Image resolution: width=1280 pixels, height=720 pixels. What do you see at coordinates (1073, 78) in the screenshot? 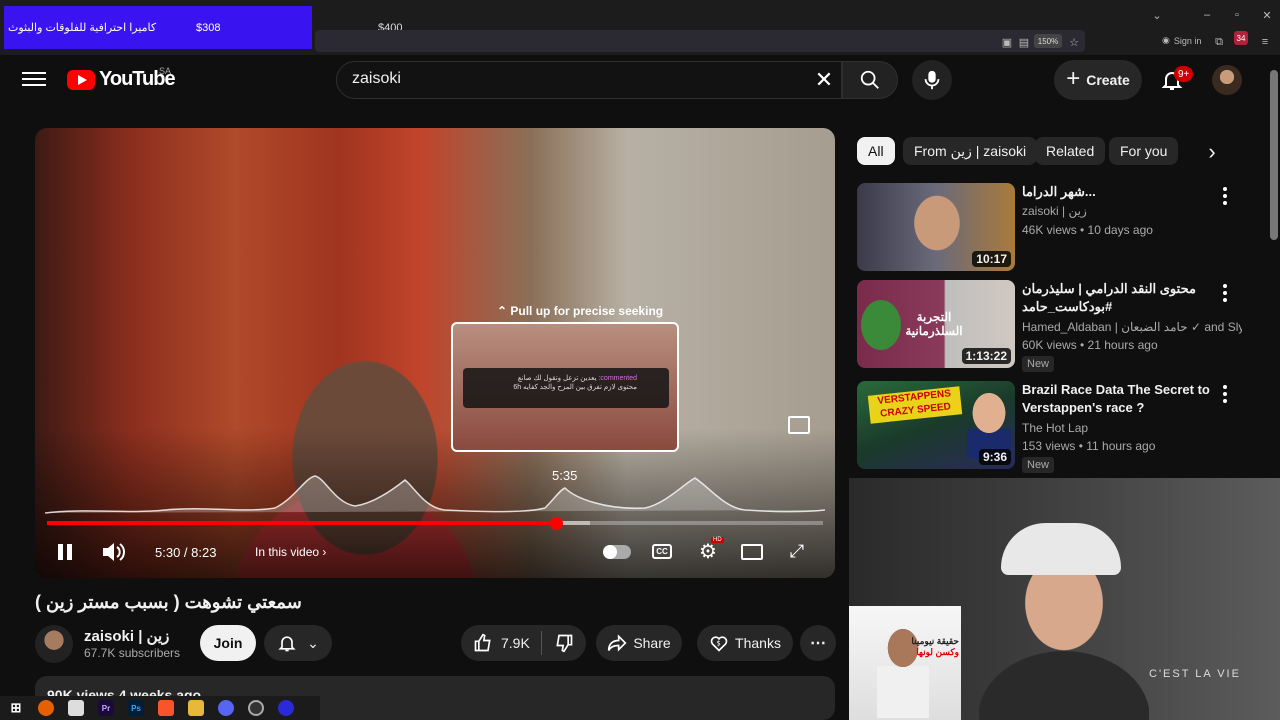
I see `plus-icon: +` at bounding box center [1073, 78].